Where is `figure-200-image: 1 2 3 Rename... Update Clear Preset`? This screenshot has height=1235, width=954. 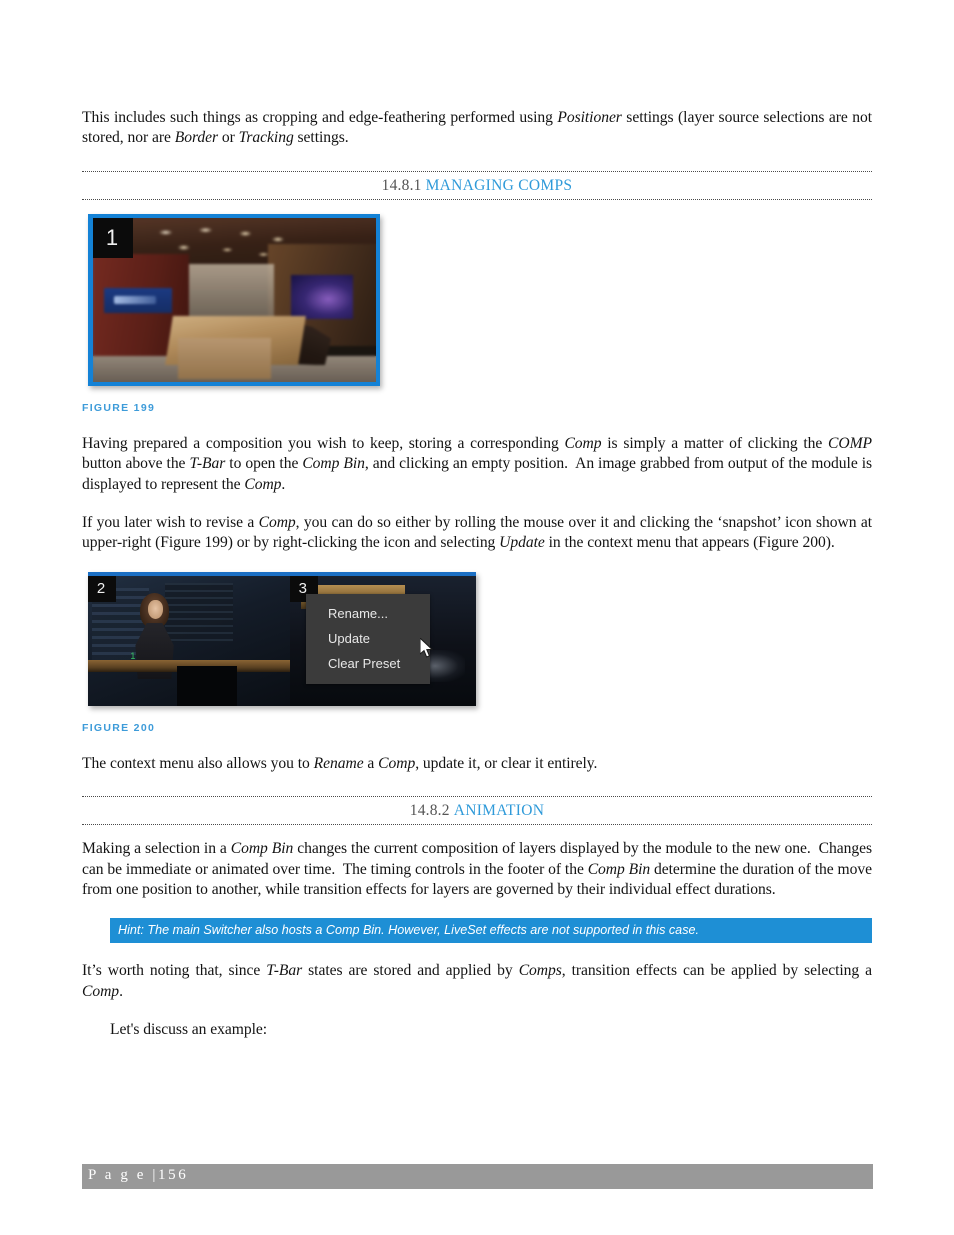 figure-200-image: 1 2 3 Rename... Update Clear Preset is located at coordinates (282, 638).